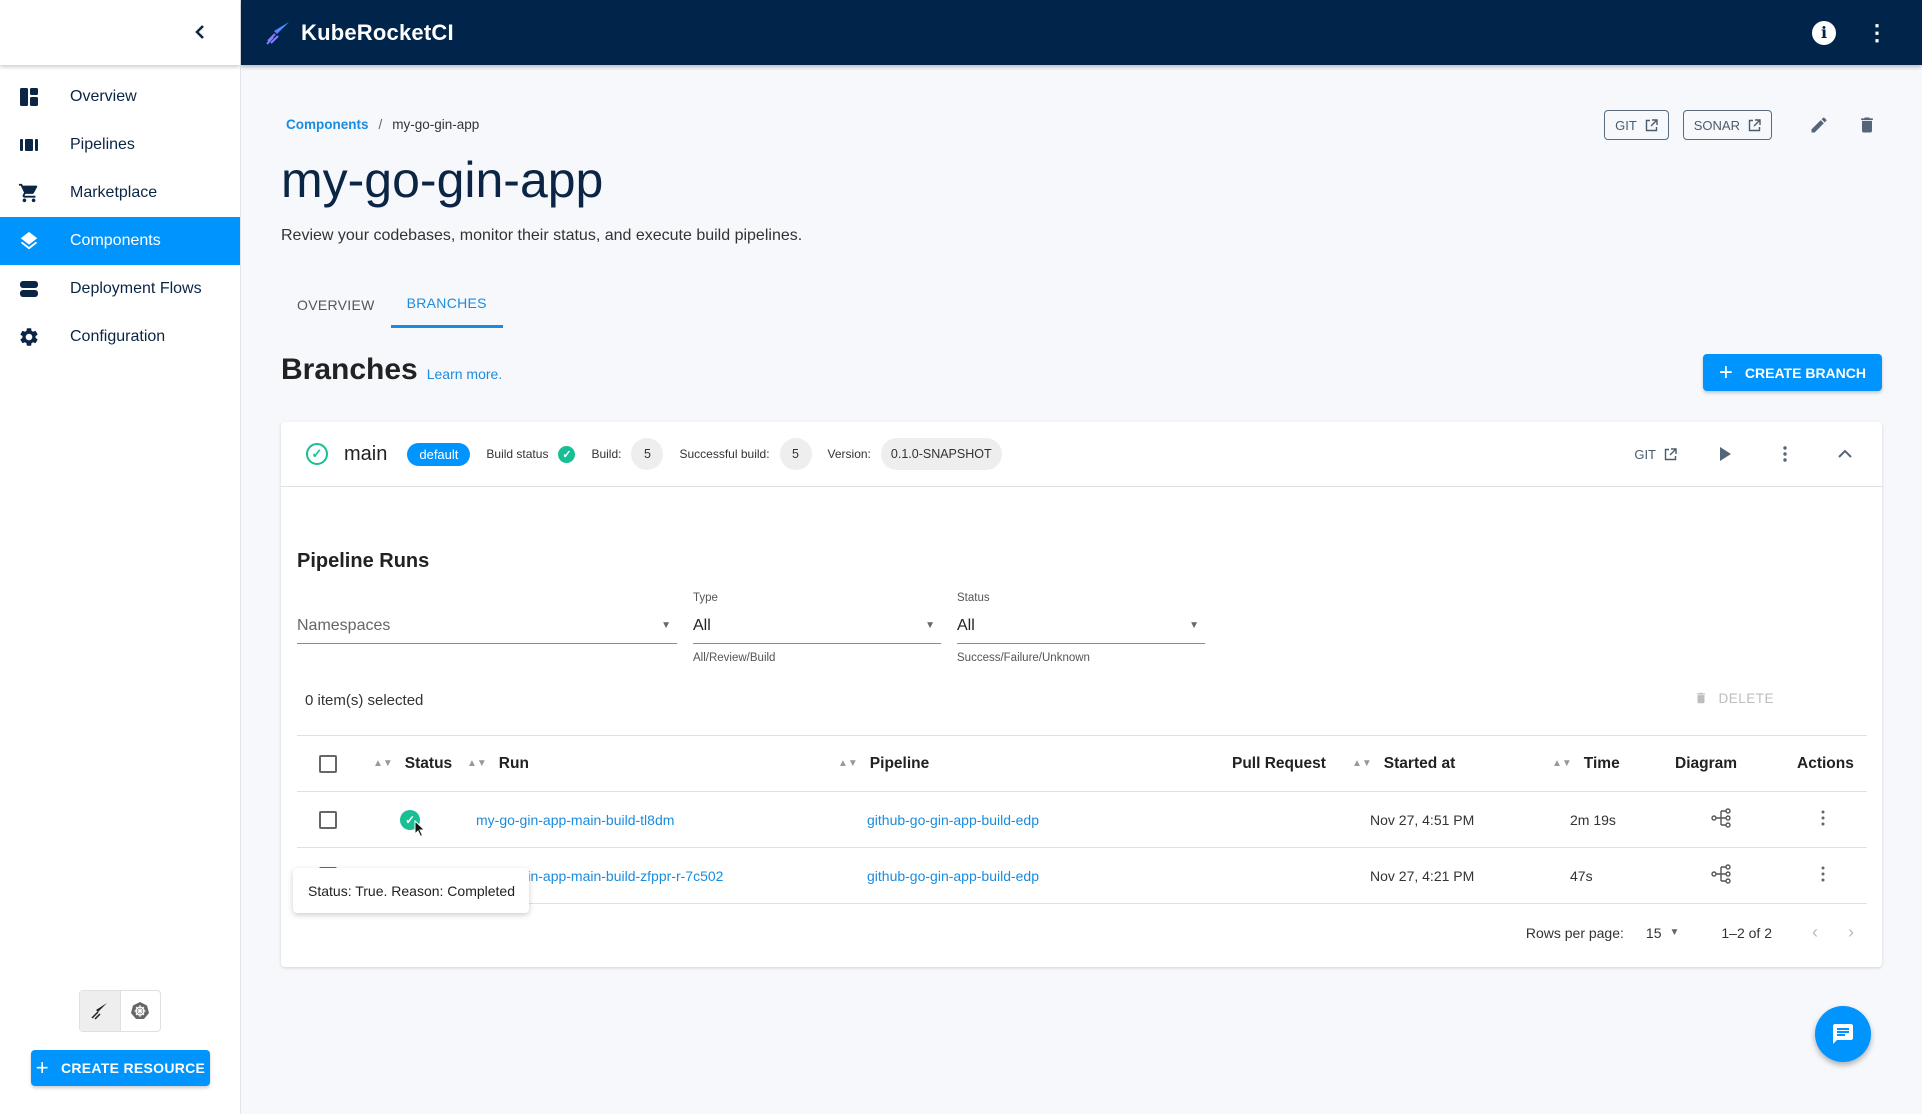 The image size is (1922, 1114). I want to click on app-logo: KubeRocketCI, so click(359, 33).